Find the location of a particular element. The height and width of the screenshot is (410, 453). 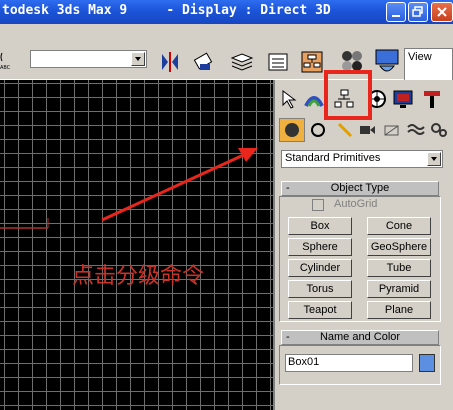

spacewarps-button is located at coordinates (416, 130).